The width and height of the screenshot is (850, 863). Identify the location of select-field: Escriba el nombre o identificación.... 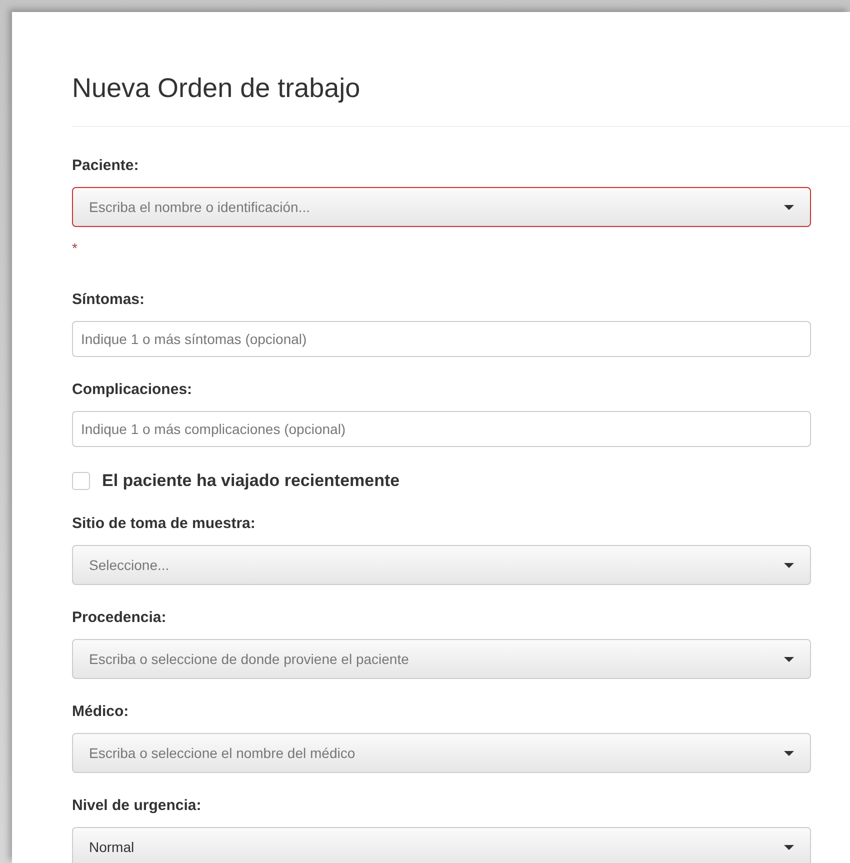
(441, 207).